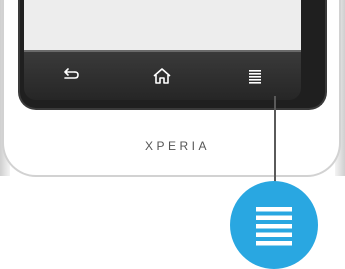 The image size is (345, 269). I want to click on navigation-bar, so click(162, 76).